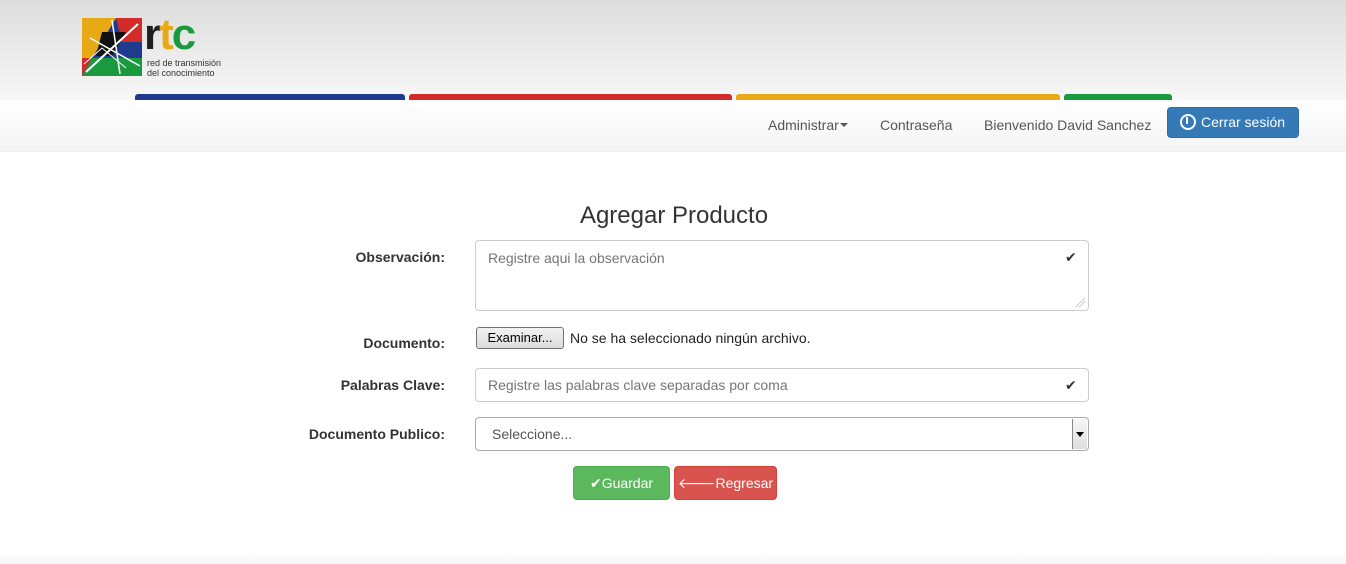 The height and width of the screenshot is (564, 1346). Describe the element at coordinates (673, 558) in the screenshot. I see `footer-divider` at that location.